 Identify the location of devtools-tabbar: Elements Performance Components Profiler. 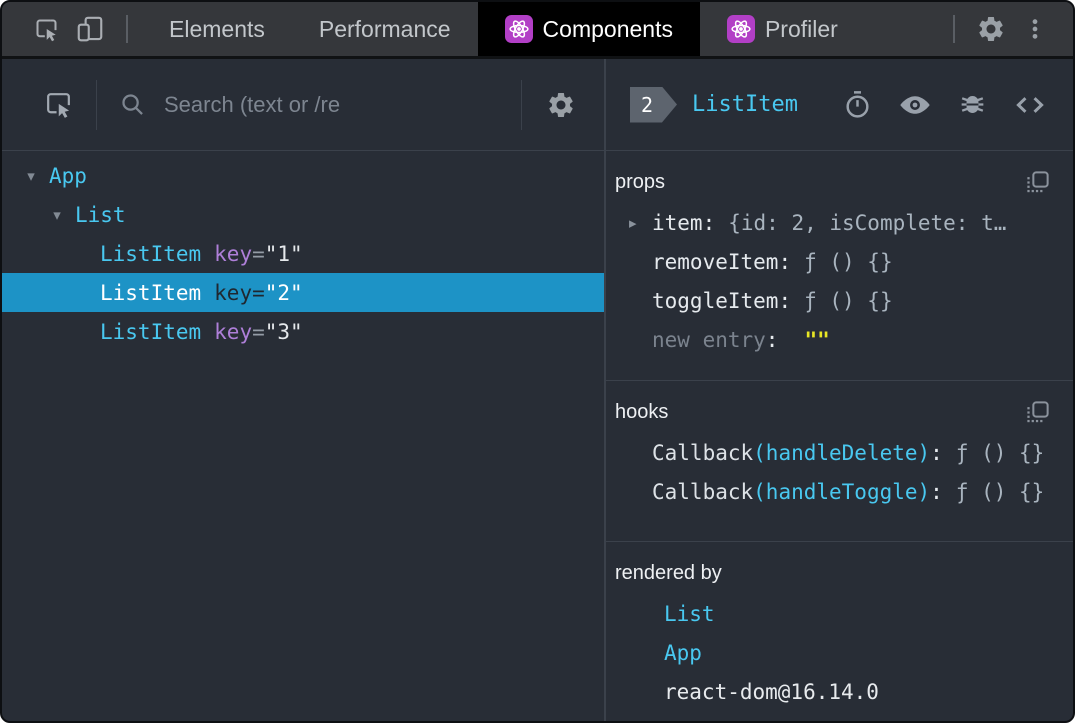
(537, 30).